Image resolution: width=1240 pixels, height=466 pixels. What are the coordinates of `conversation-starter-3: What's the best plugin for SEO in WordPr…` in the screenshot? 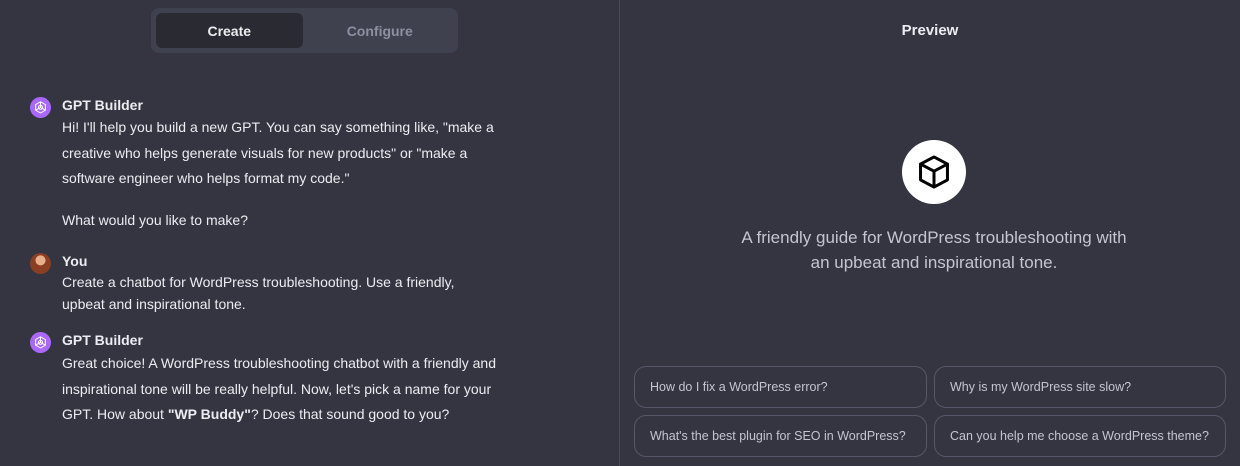 It's located at (780, 436).